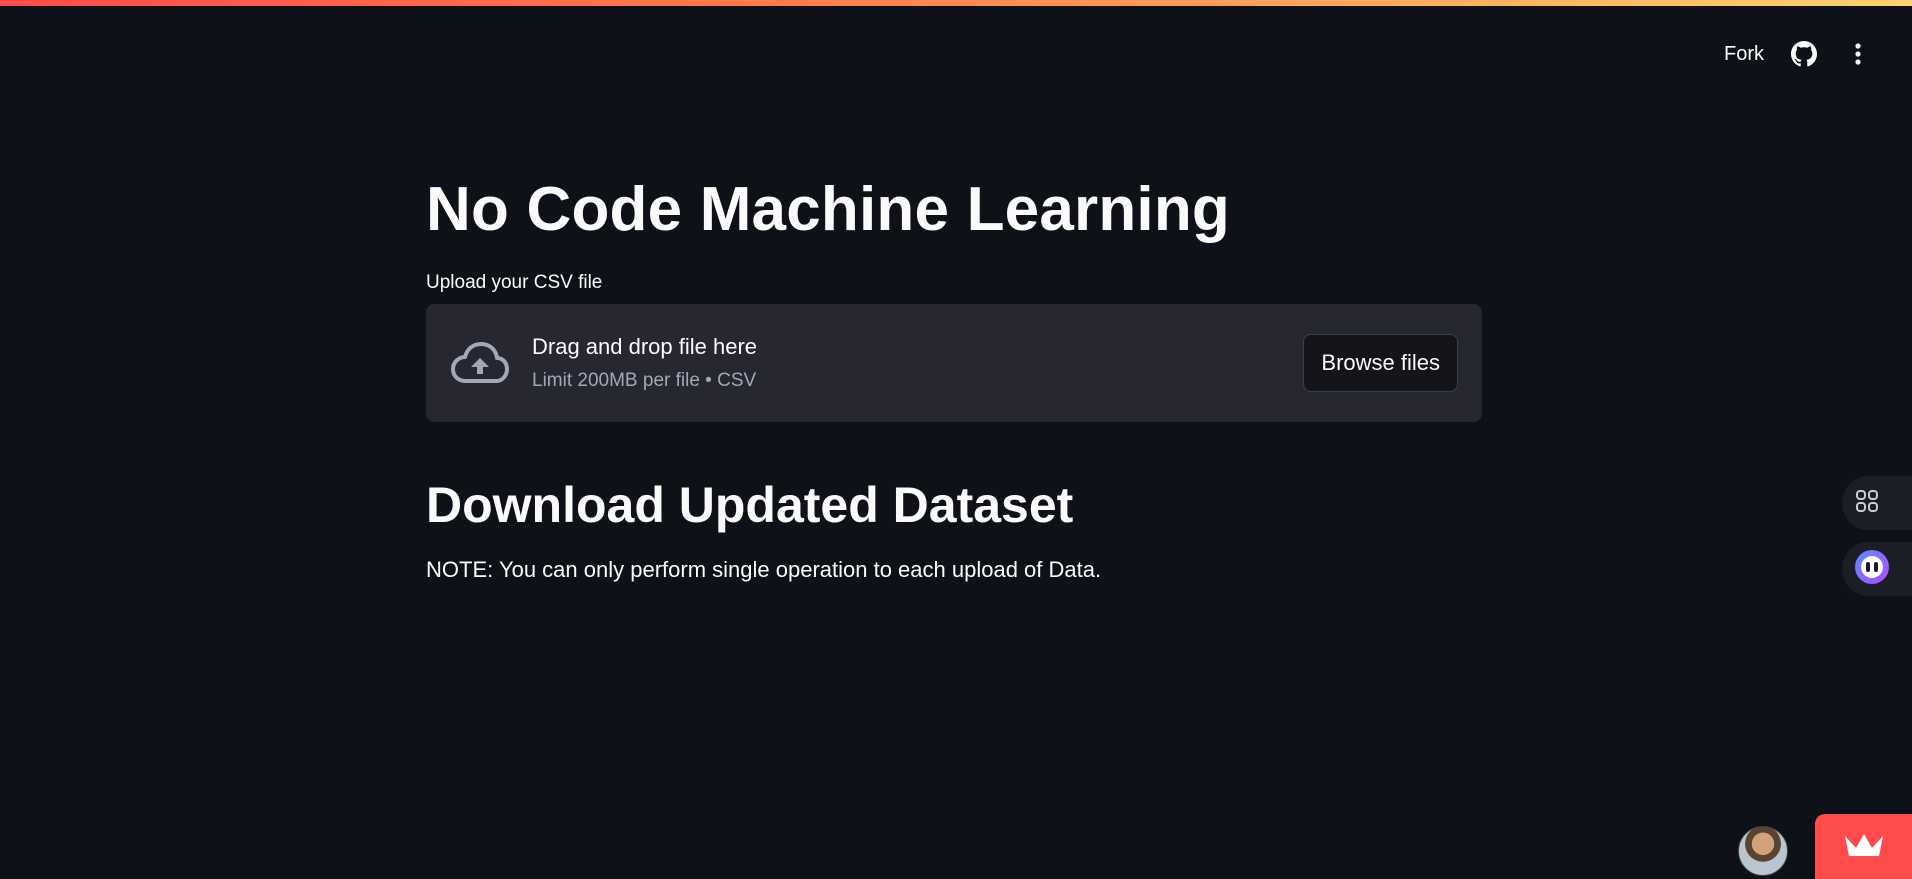 Image resolution: width=1912 pixels, height=879 pixels. Describe the element at coordinates (828, 209) in the screenshot. I see `page-title: No Code Machine Learning` at that location.